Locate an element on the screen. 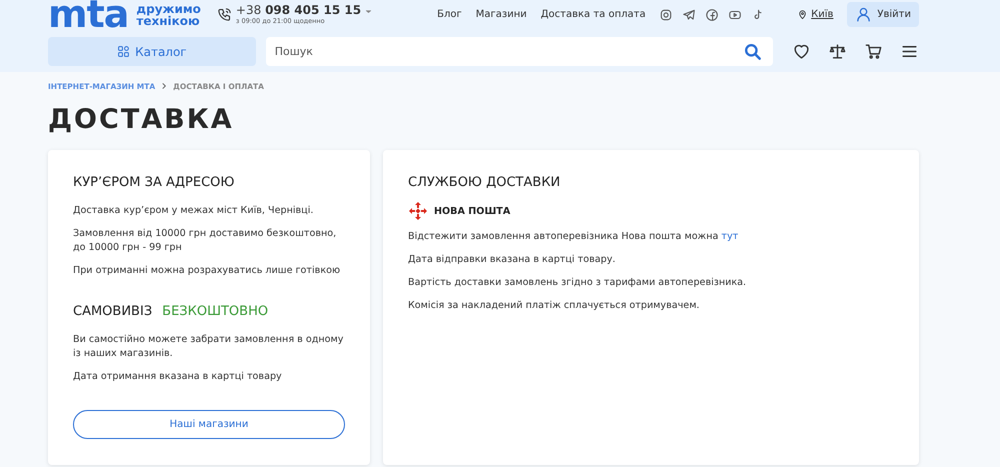 This screenshot has height=467, width=1000. section-heading: СЛУЖБОЮ ДОСТАВКИ is located at coordinates (485, 182).